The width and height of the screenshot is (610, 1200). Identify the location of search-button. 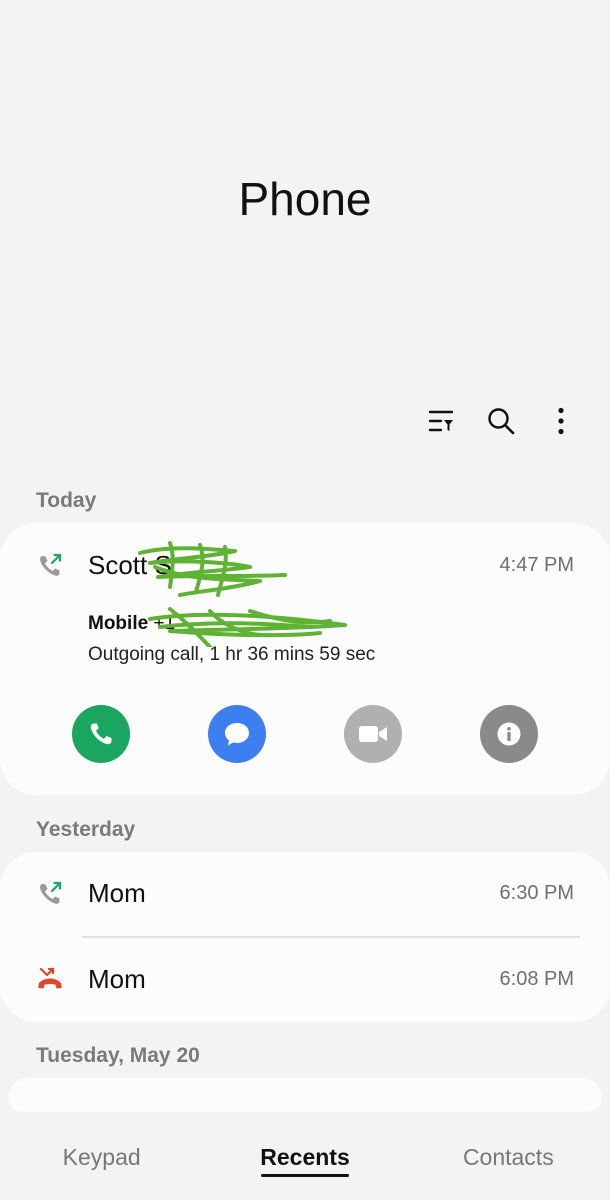
(501, 421).